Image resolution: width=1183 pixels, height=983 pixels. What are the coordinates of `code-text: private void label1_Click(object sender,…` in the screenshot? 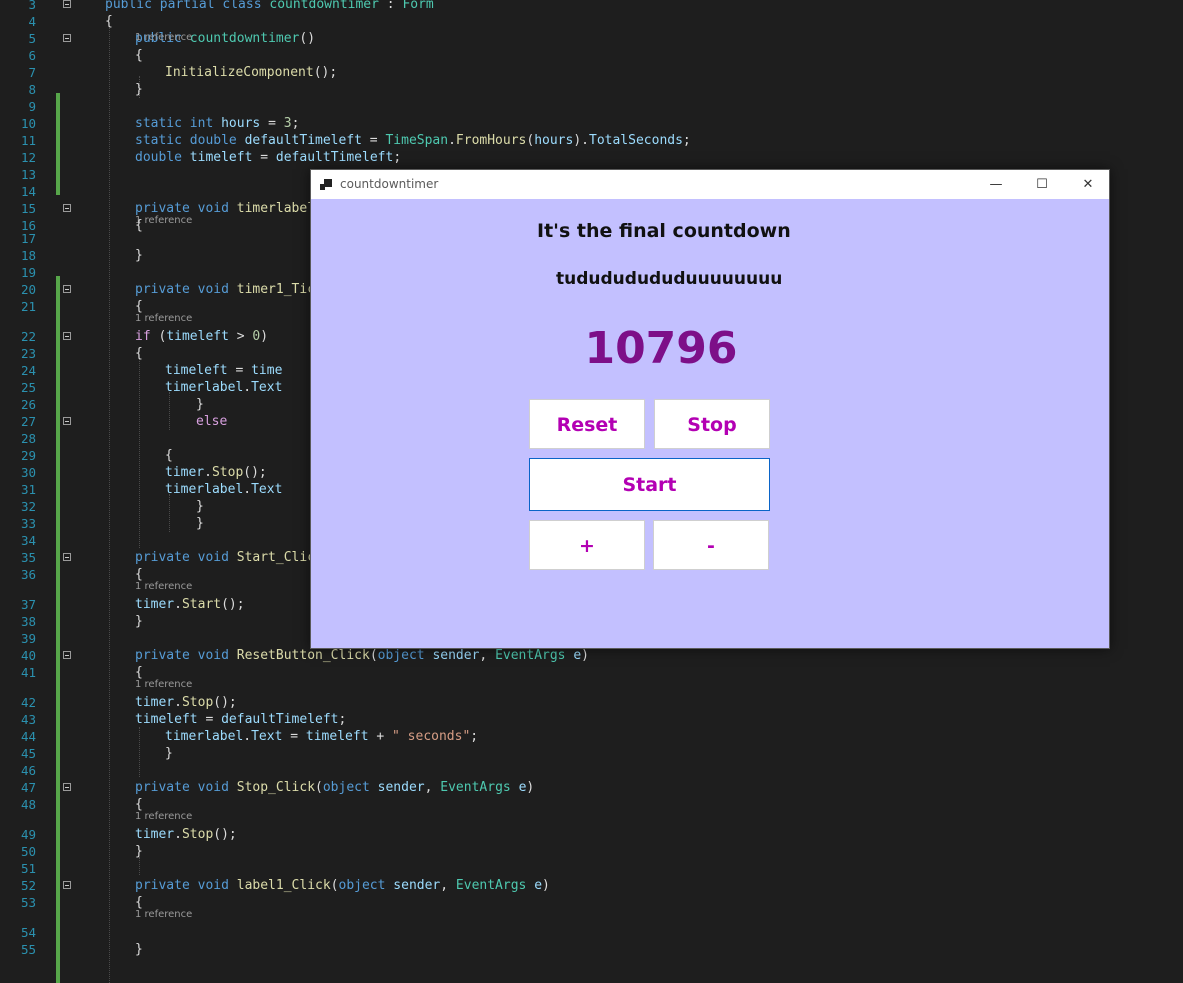 It's located at (342, 885).